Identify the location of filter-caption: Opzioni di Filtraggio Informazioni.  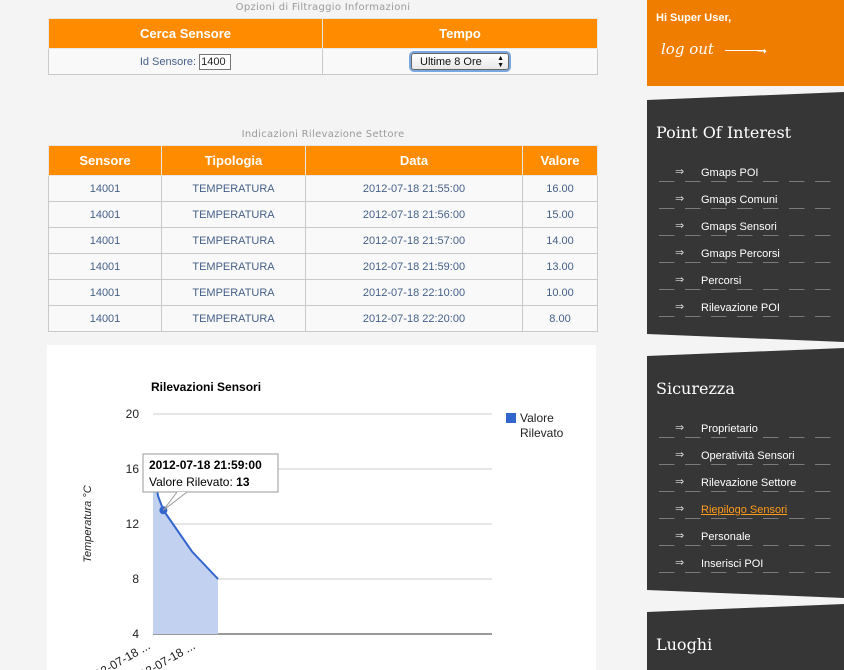
(323, 7).